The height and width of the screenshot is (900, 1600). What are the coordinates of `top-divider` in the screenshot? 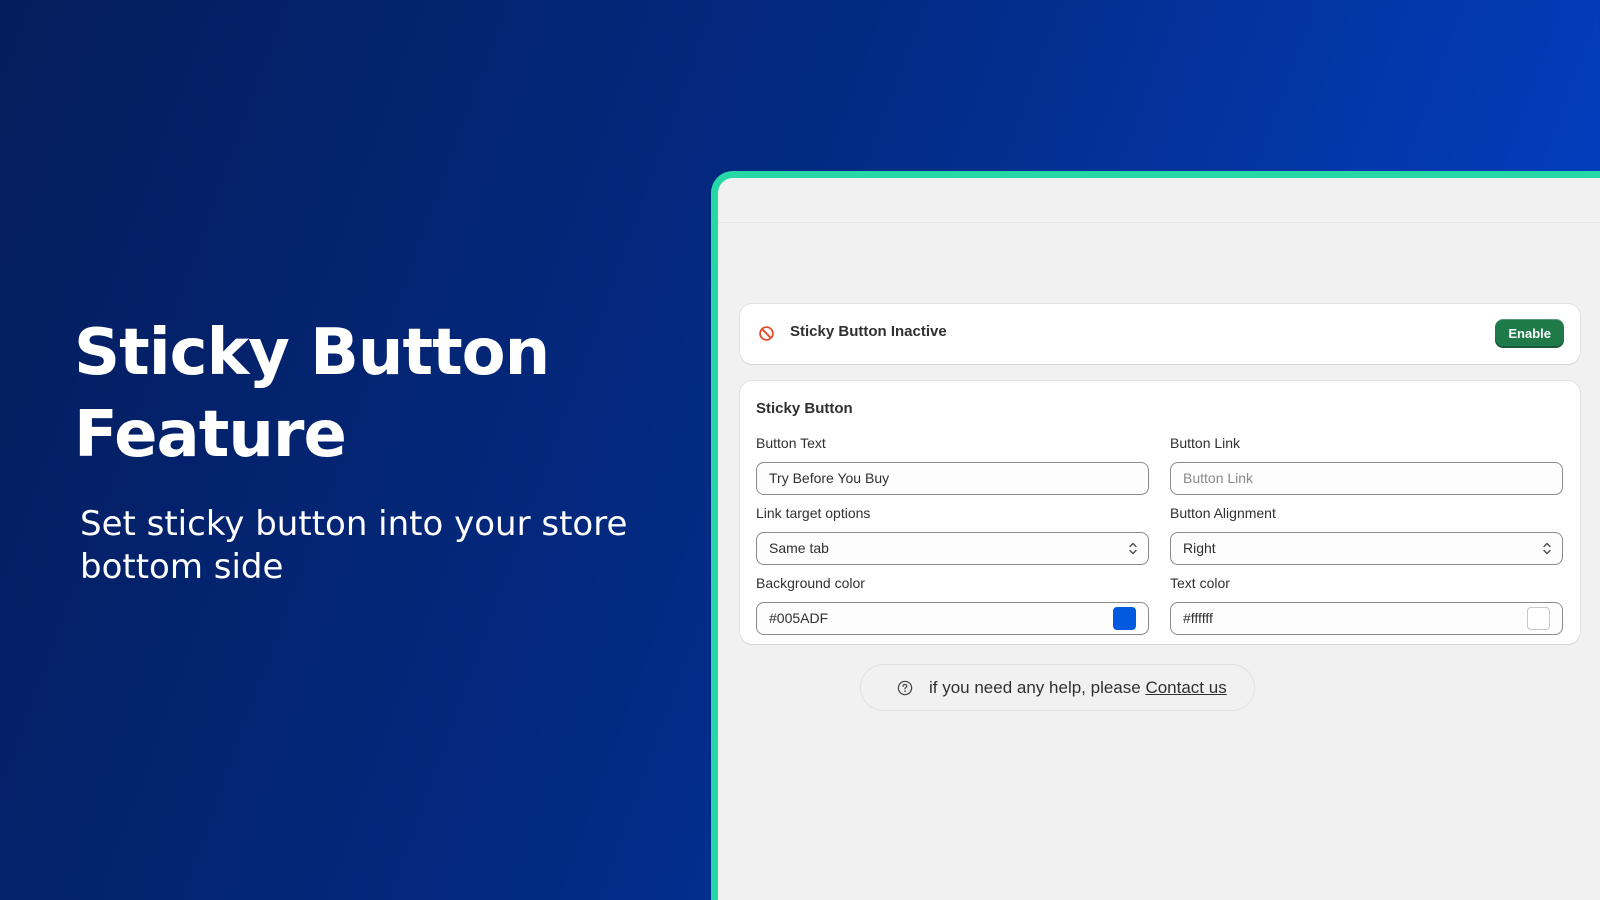 It's located at (1159, 222).